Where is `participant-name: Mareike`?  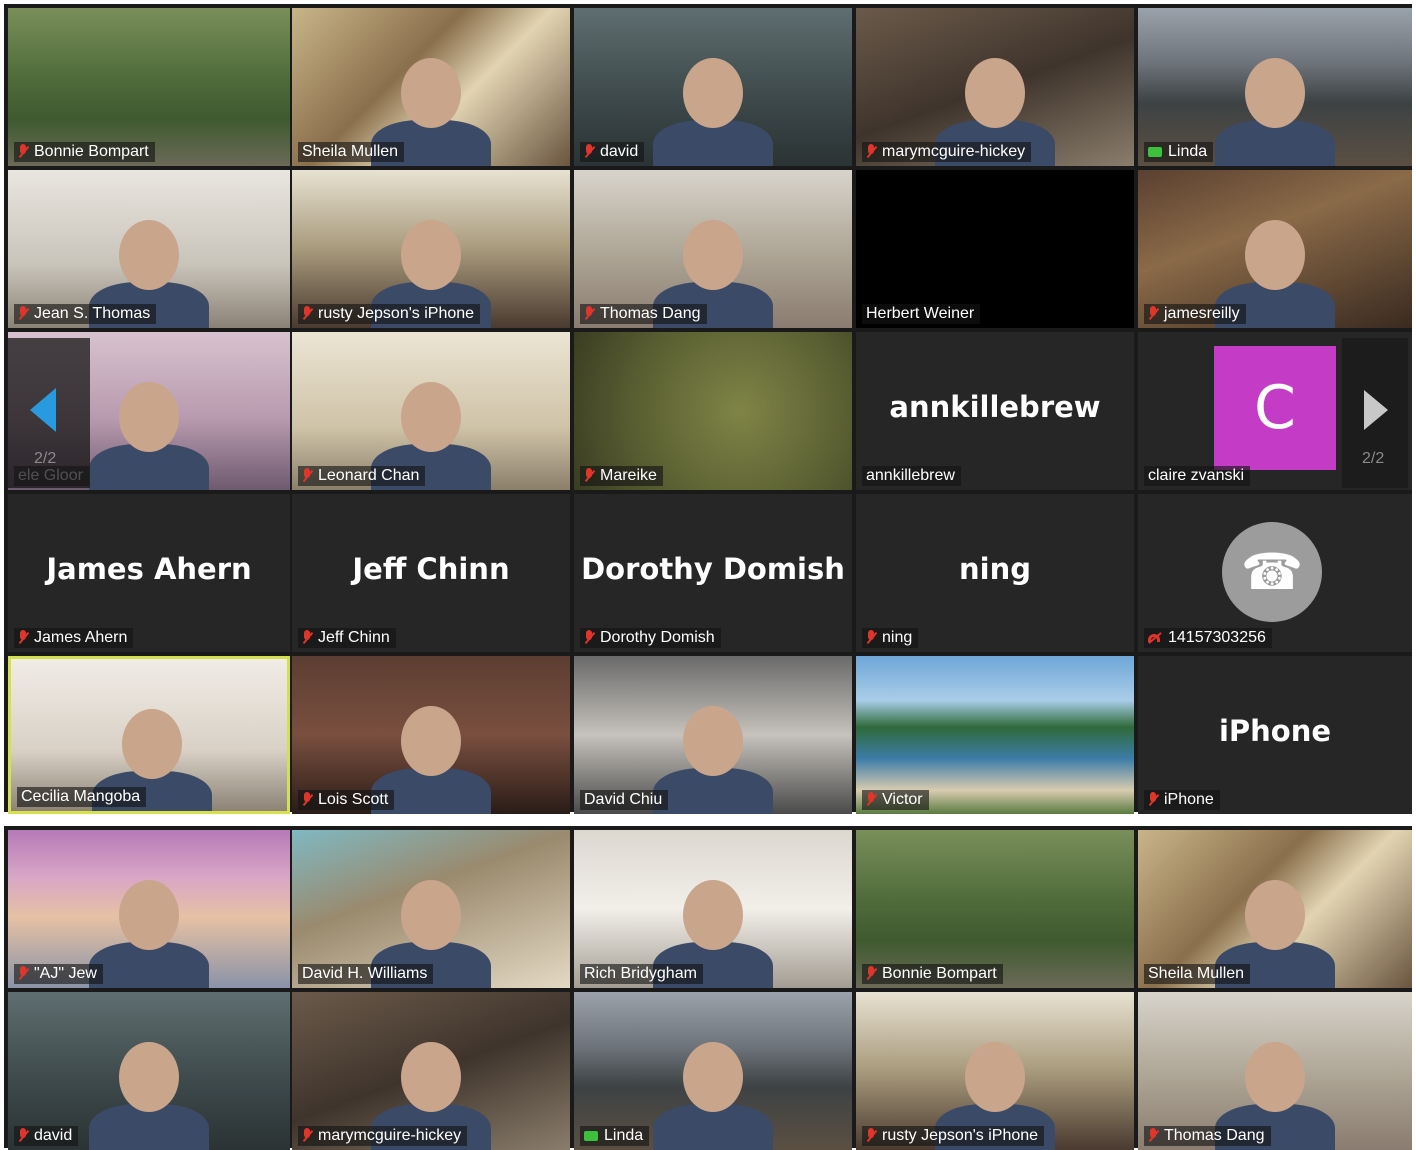 participant-name: Mareike is located at coordinates (628, 475).